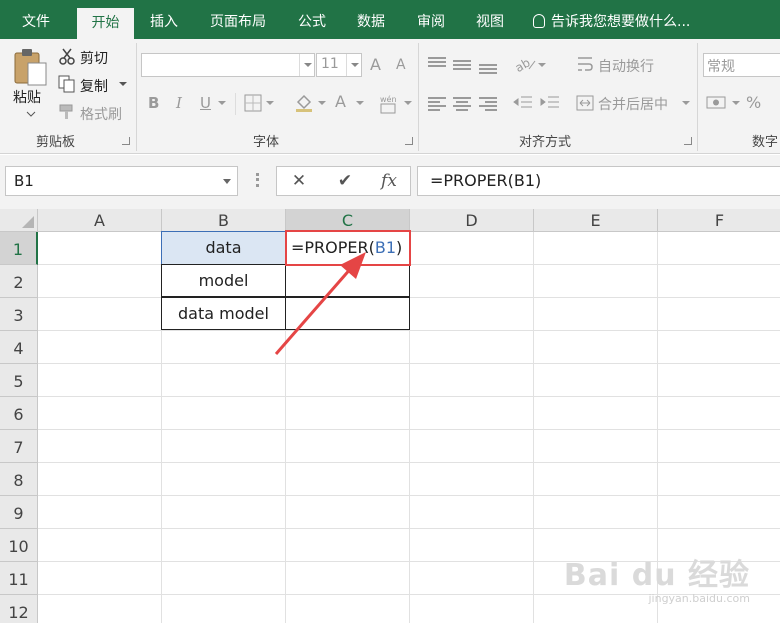 This screenshot has height=623, width=780. I want to click on align-top-icon, so click(437, 62).